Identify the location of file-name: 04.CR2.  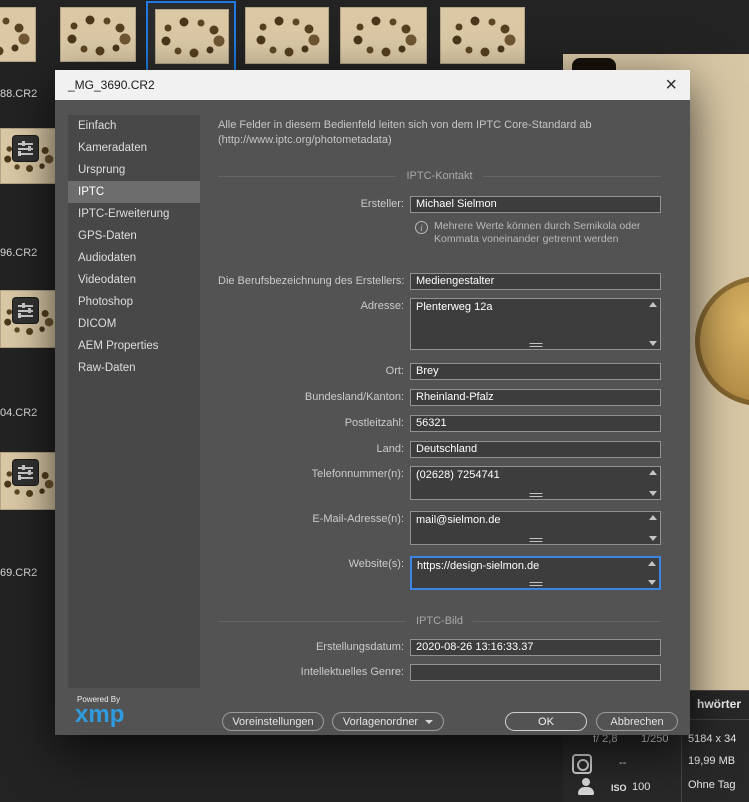
(18, 413).